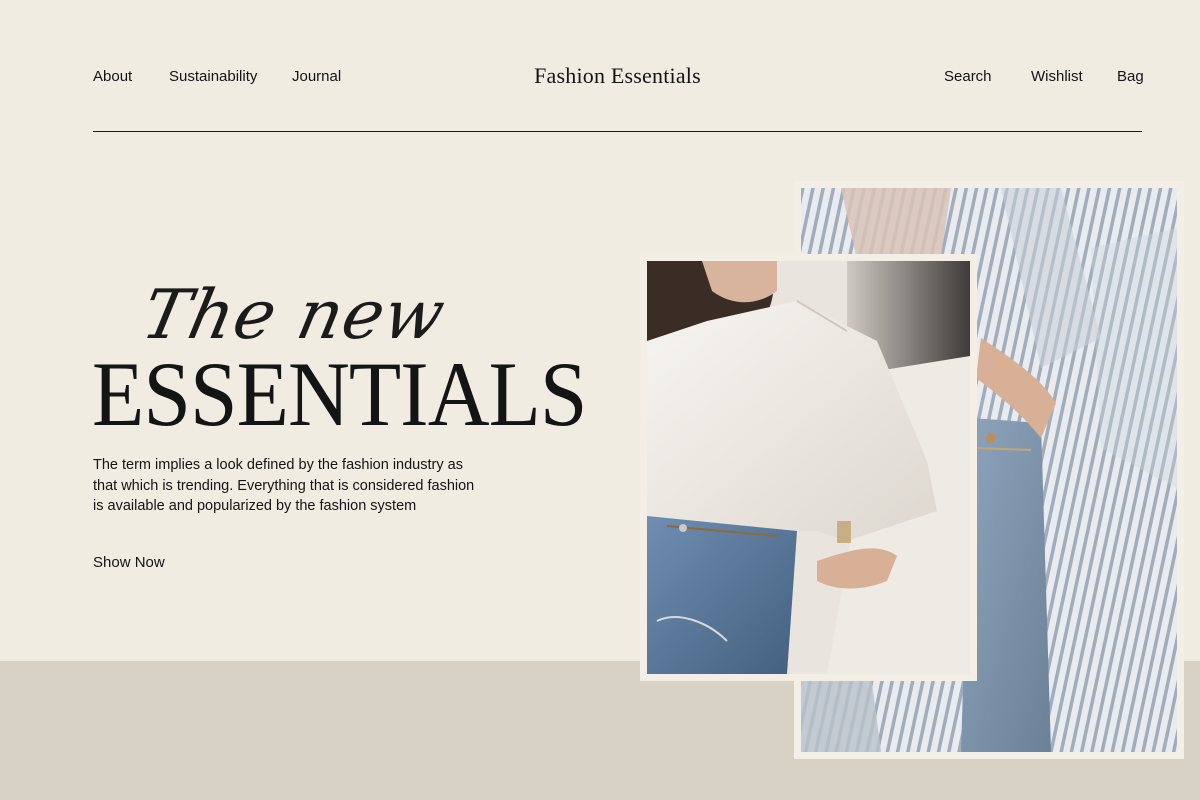  I want to click on white-shirt-image, so click(808, 467).